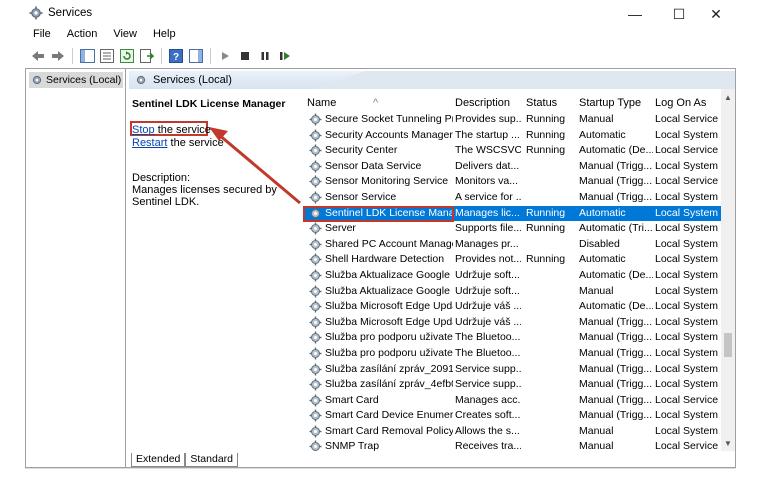 This screenshot has height=486, width=760. I want to click on menu-action: Action, so click(82, 35).